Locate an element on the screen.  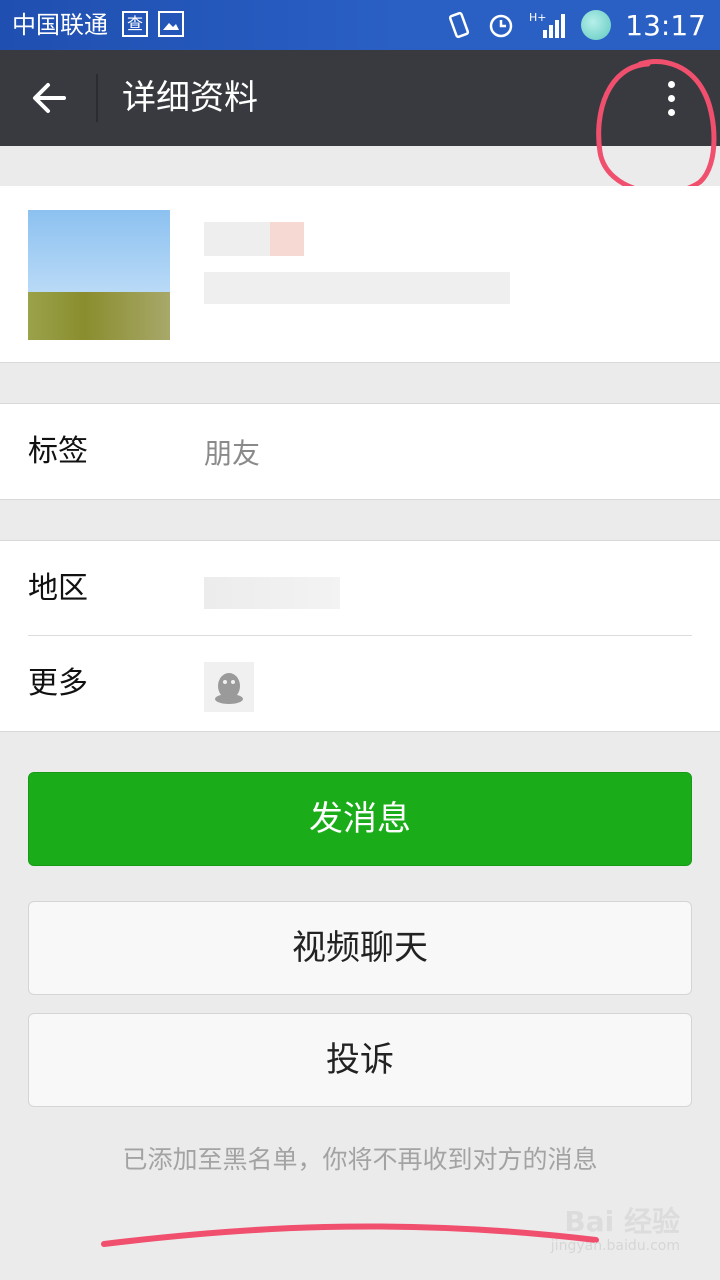
watermark-logo: Bai 经验 is located at coordinates (622, 1221).